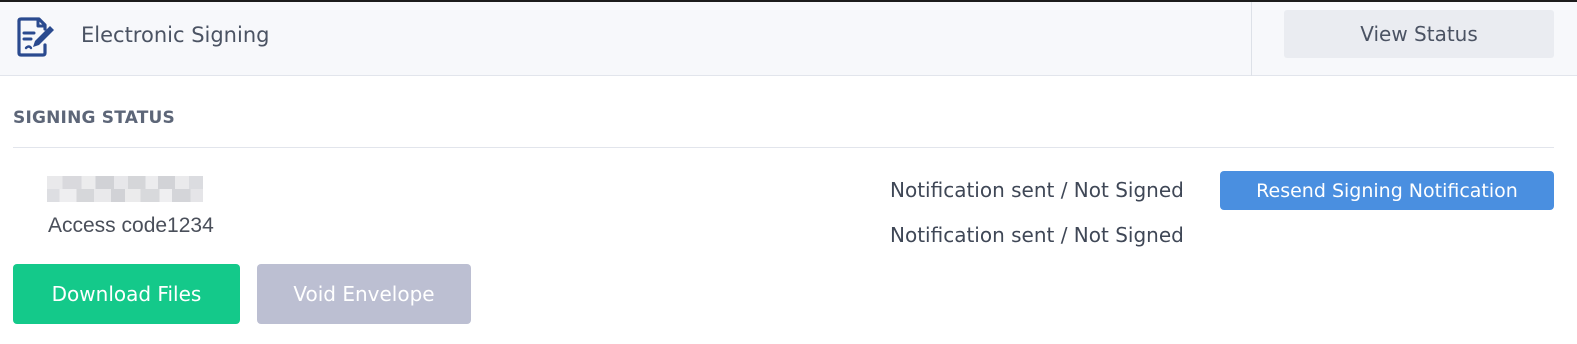 This screenshot has height=344, width=1577. I want to click on document-sign-icon, so click(35, 37).